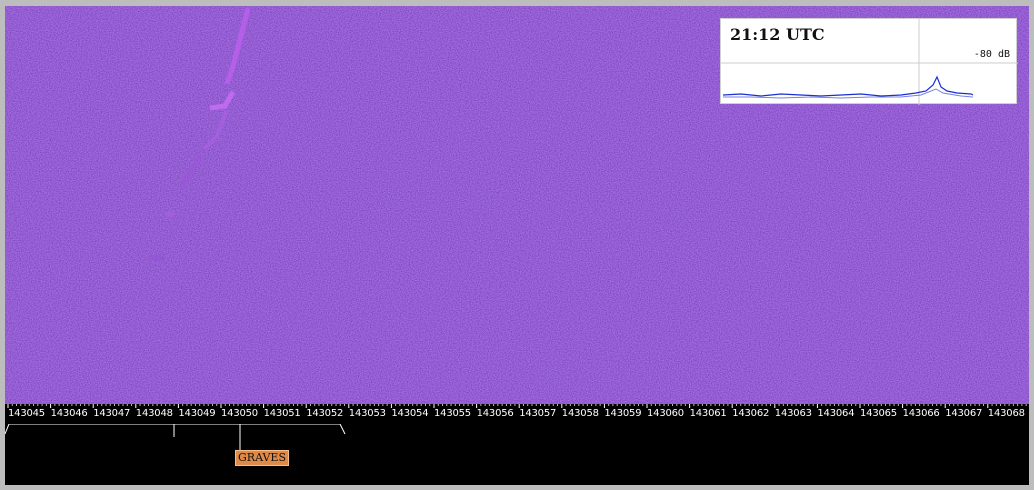  What do you see at coordinates (878, 413) in the screenshot?
I see `frequency-tick-label: 143065` at bounding box center [878, 413].